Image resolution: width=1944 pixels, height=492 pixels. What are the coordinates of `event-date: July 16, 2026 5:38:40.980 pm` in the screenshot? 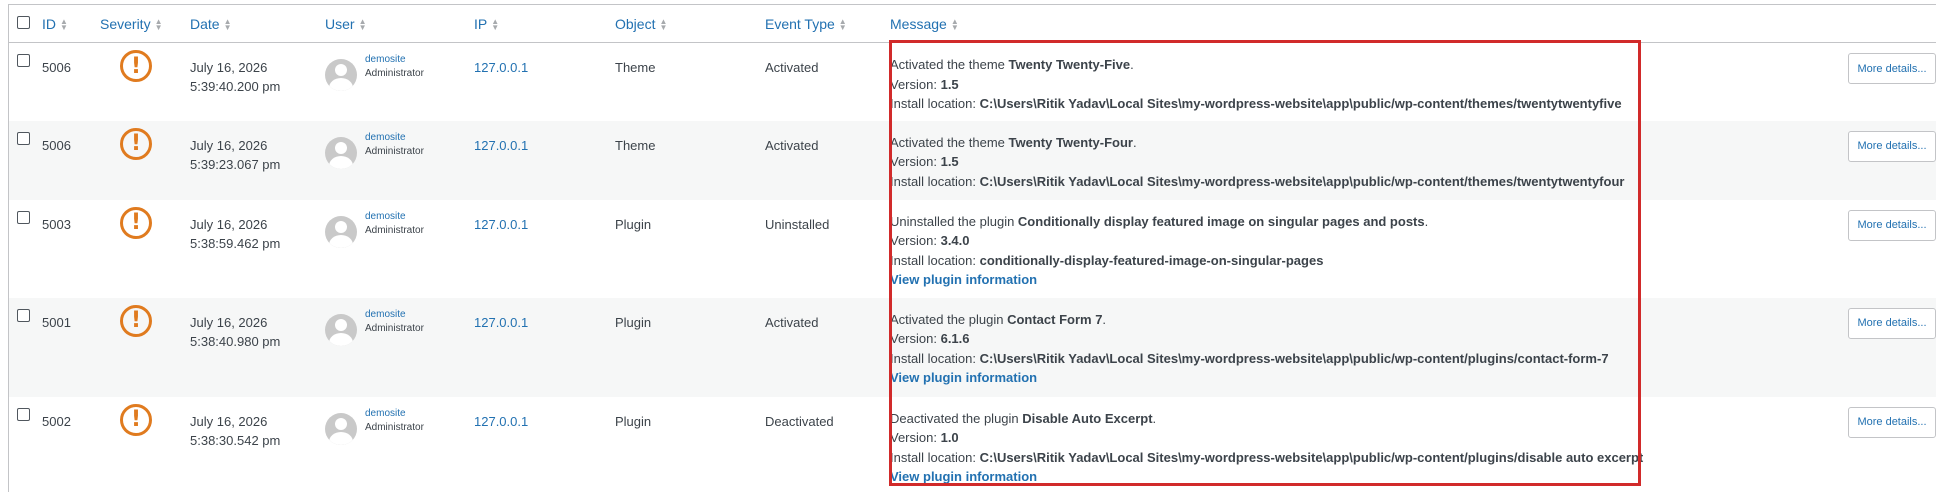 It's located at (235, 331).